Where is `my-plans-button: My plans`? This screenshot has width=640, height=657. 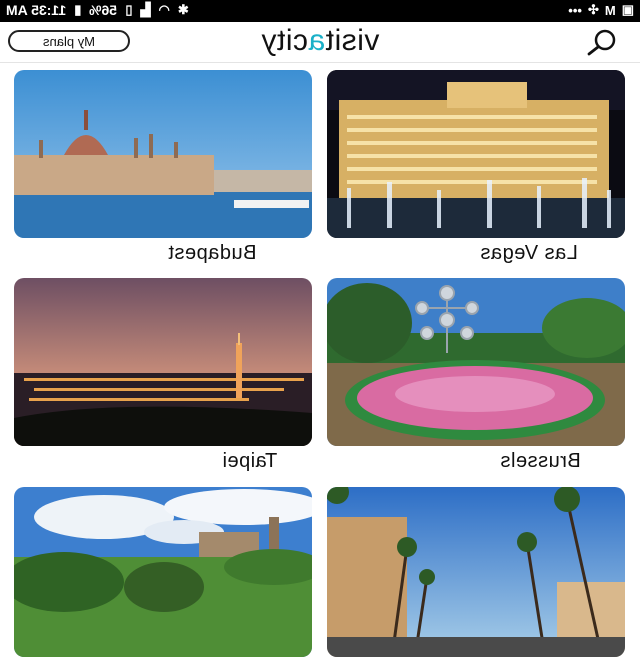 my-plans-button: My plans is located at coordinates (69, 41).